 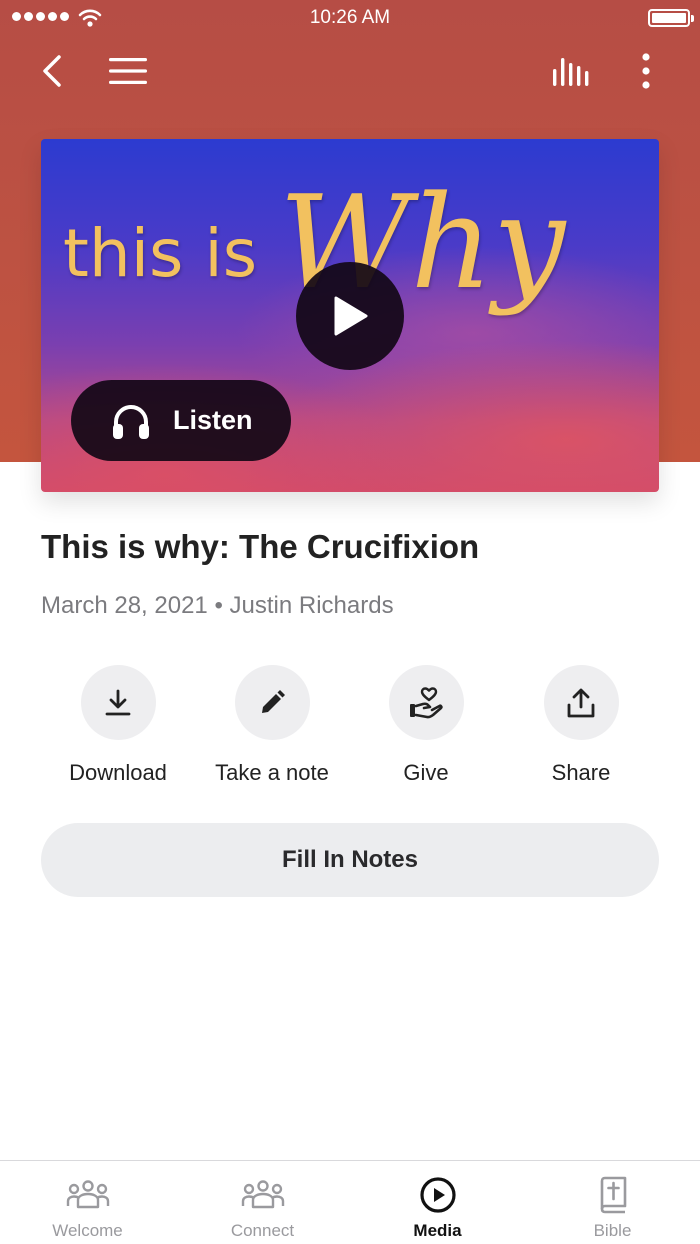 I want to click on bible-book-icon, so click(x=613, y=1195).